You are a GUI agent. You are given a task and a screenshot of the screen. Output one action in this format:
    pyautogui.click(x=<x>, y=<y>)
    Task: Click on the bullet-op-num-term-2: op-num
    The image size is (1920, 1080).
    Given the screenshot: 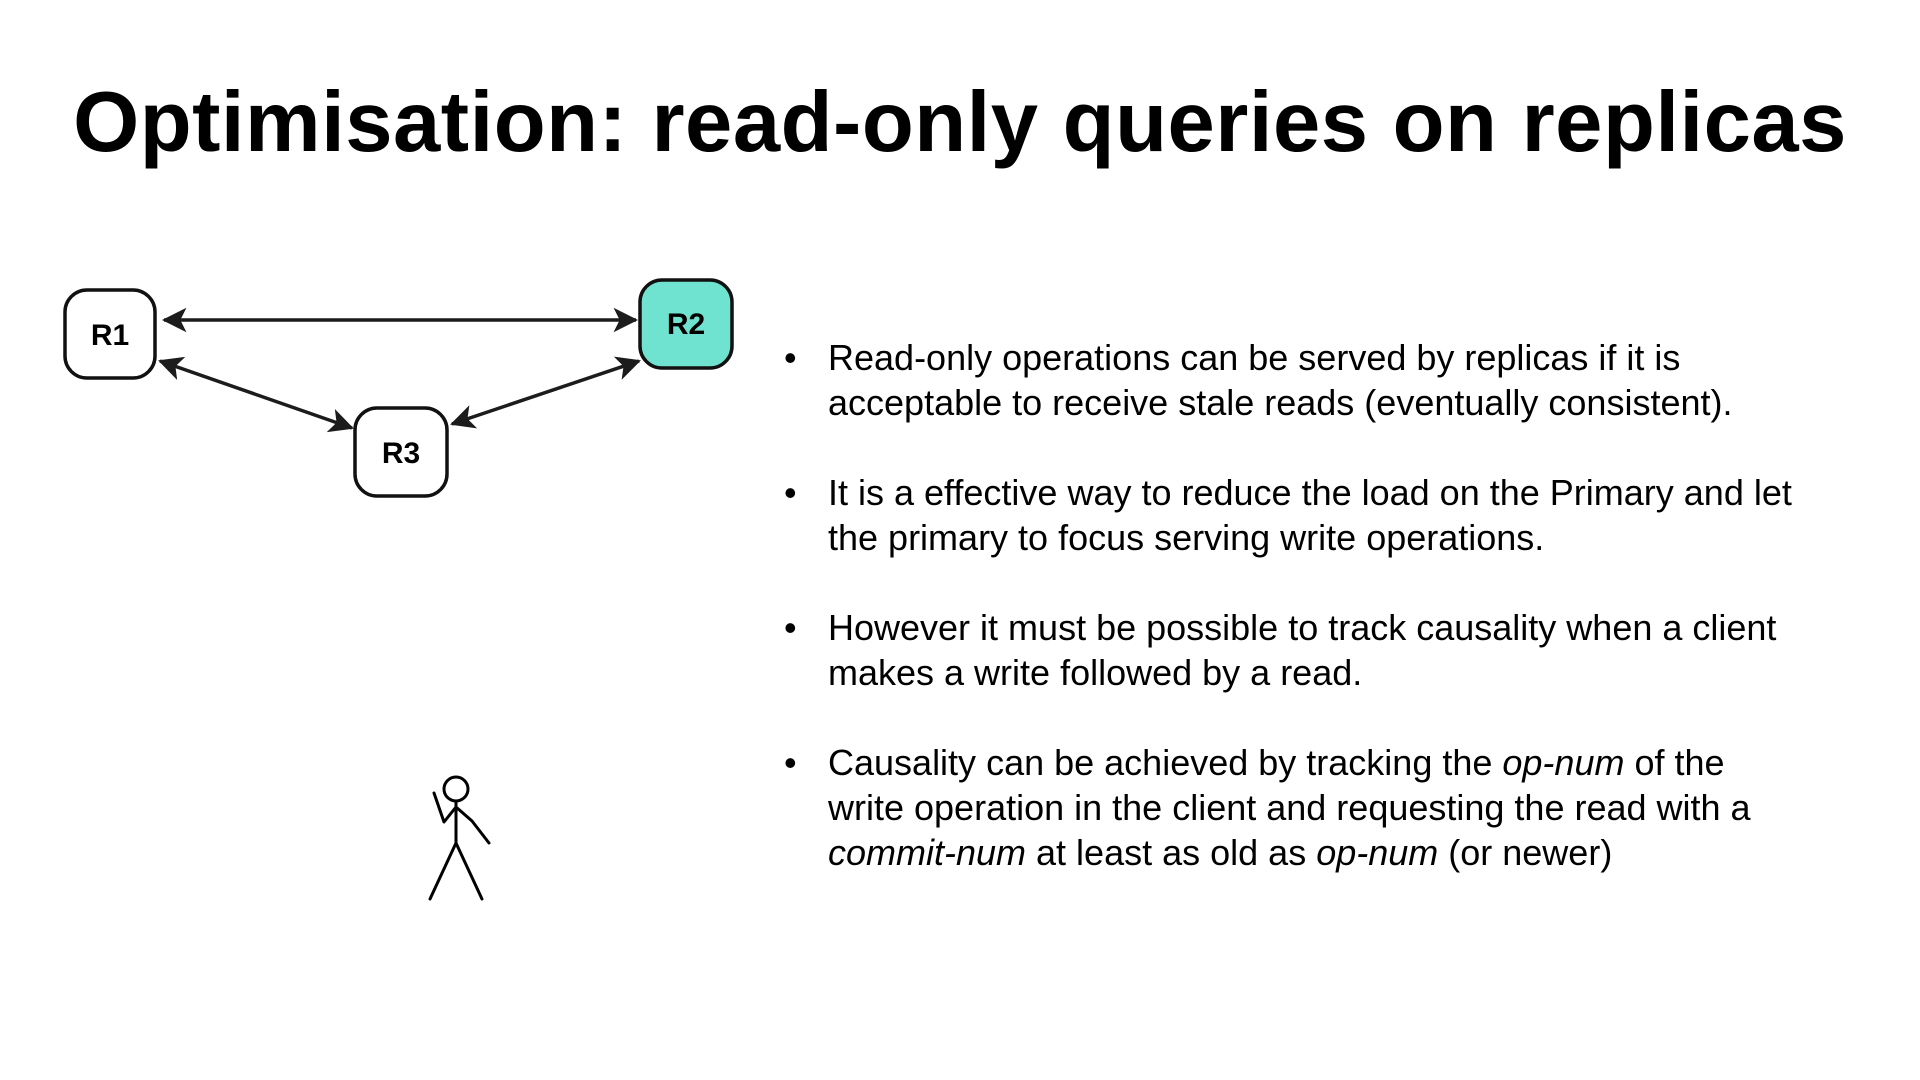 What is the action you would take?
    pyautogui.click(x=1377, y=852)
    